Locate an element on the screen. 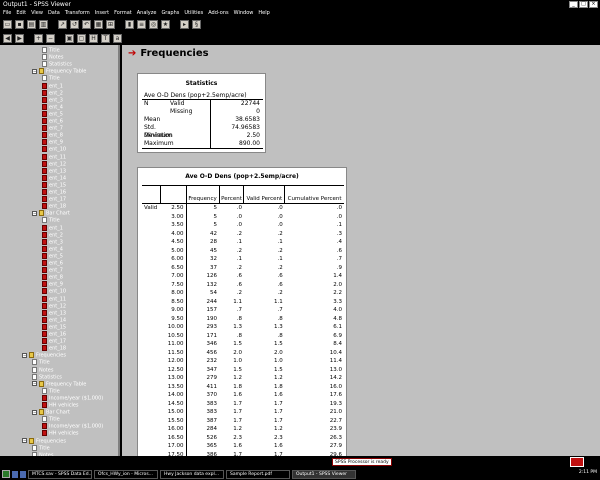  menu-analyze: Analyze is located at coordinates (147, 13).